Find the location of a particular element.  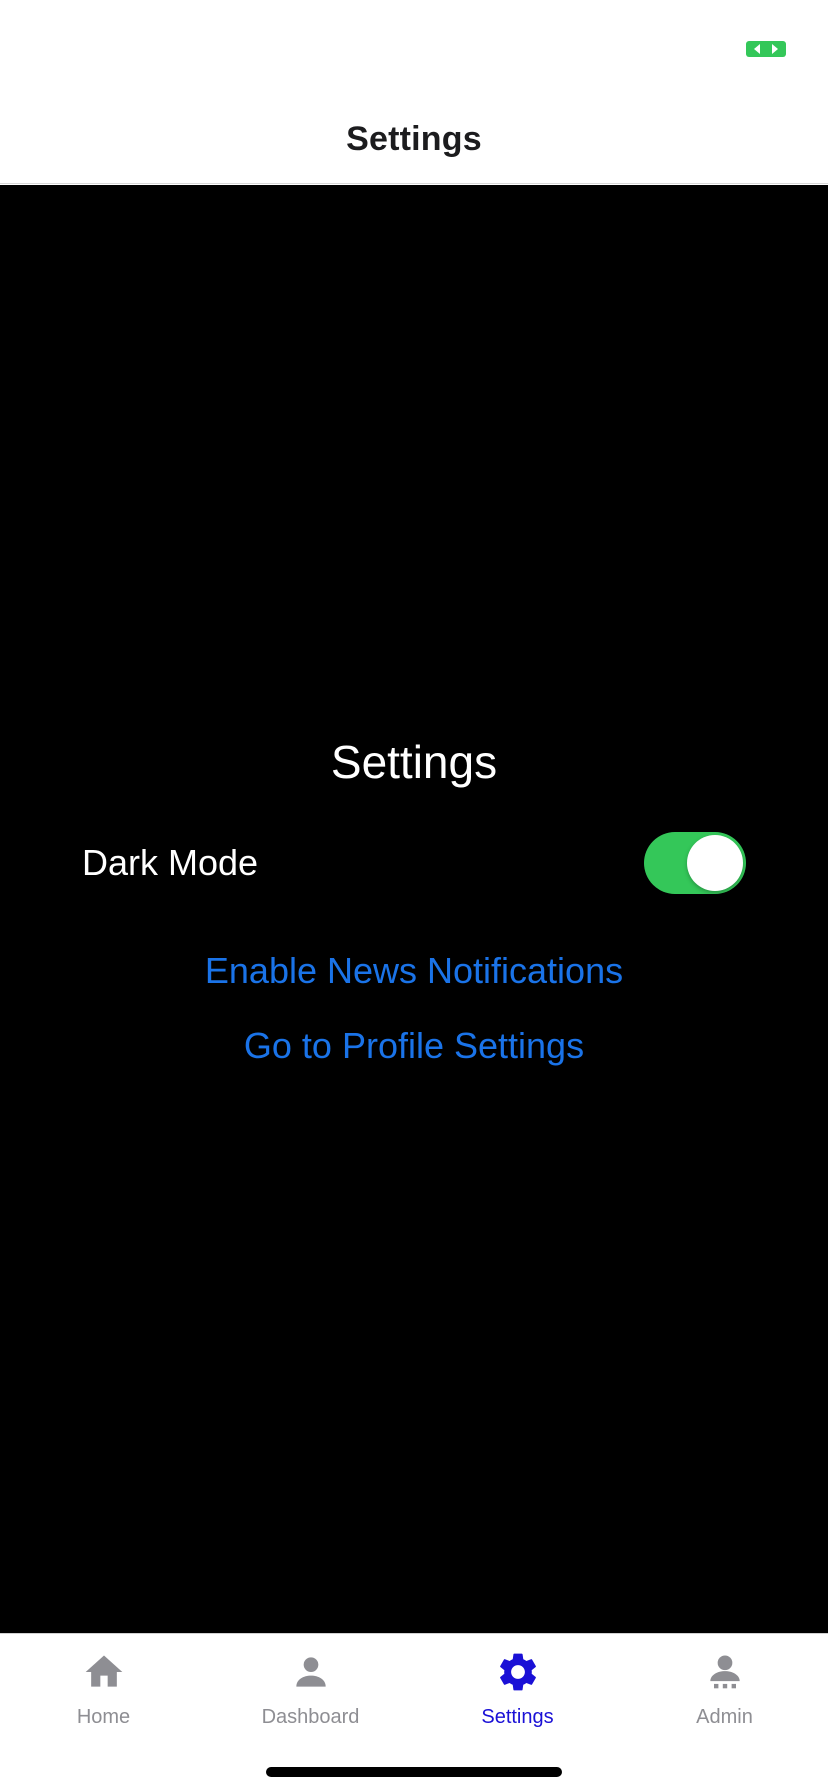

tab-bar: Home Dashboard Settings Admin is located at coordinates (414, 1712).